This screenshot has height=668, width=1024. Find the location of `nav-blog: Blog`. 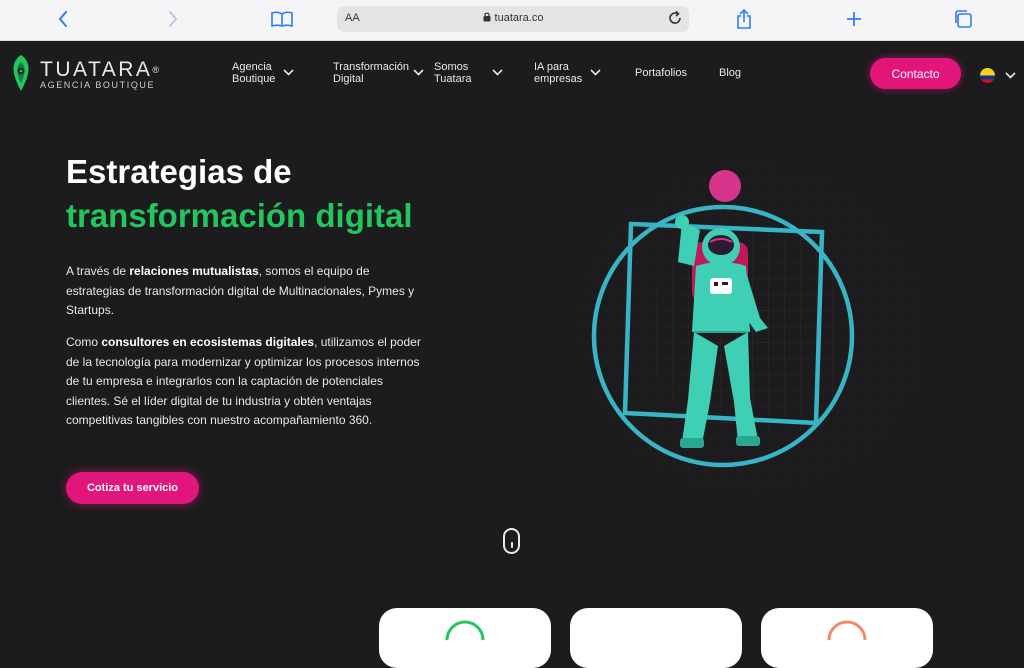

nav-blog: Blog is located at coordinates (730, 73).